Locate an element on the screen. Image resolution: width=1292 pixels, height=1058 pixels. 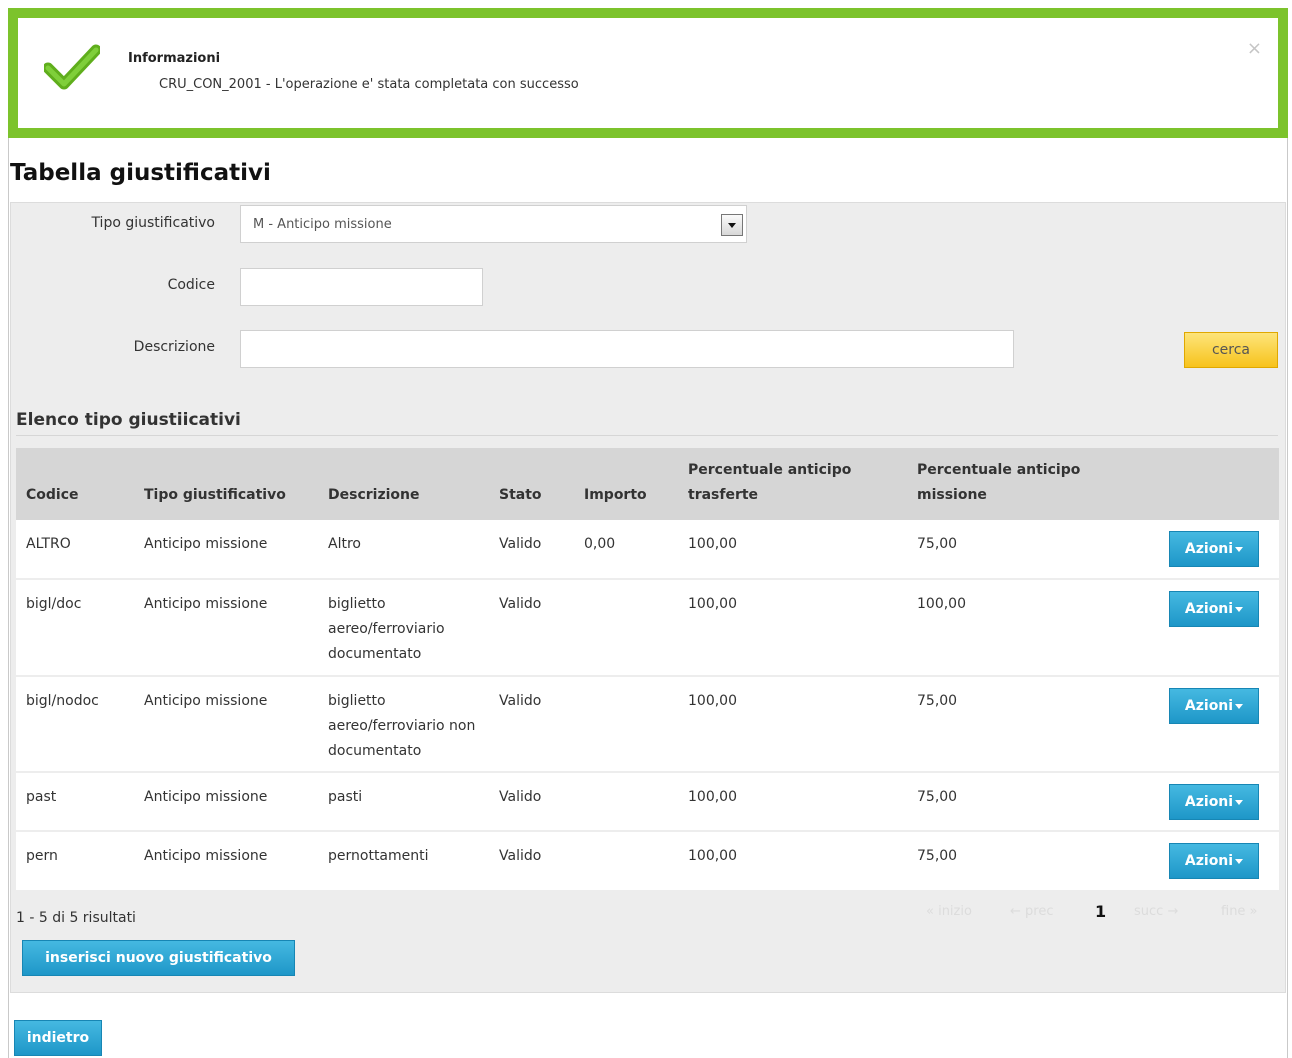
pager-prev: ← prec is located at coordinates (1032, 911).